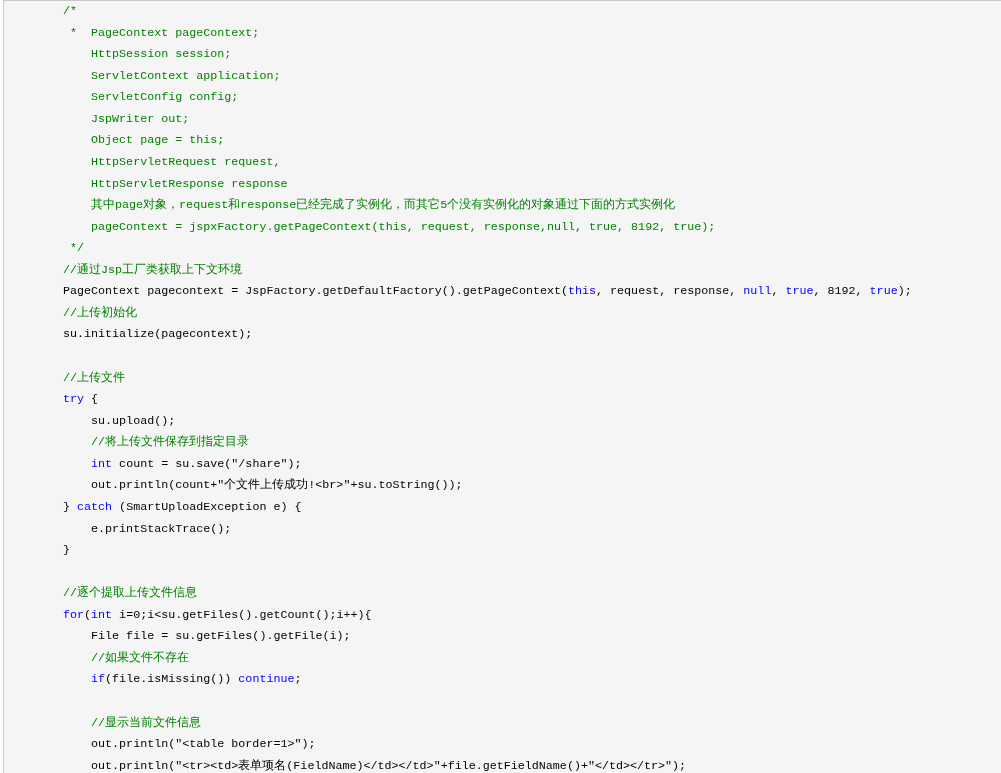  Describe the element at coordinates (70, 11) in the screenshot. I see `code-comment: /*` at that location.